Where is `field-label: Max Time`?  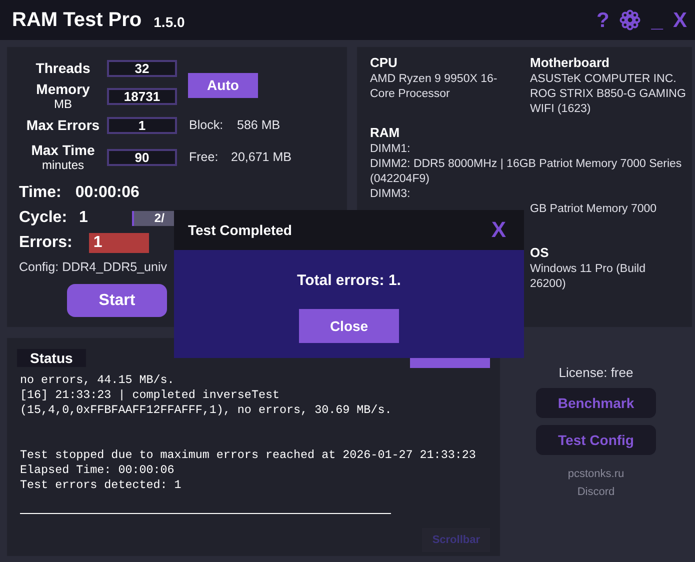
field-label: Max Time is located at coordinates (63, 150).